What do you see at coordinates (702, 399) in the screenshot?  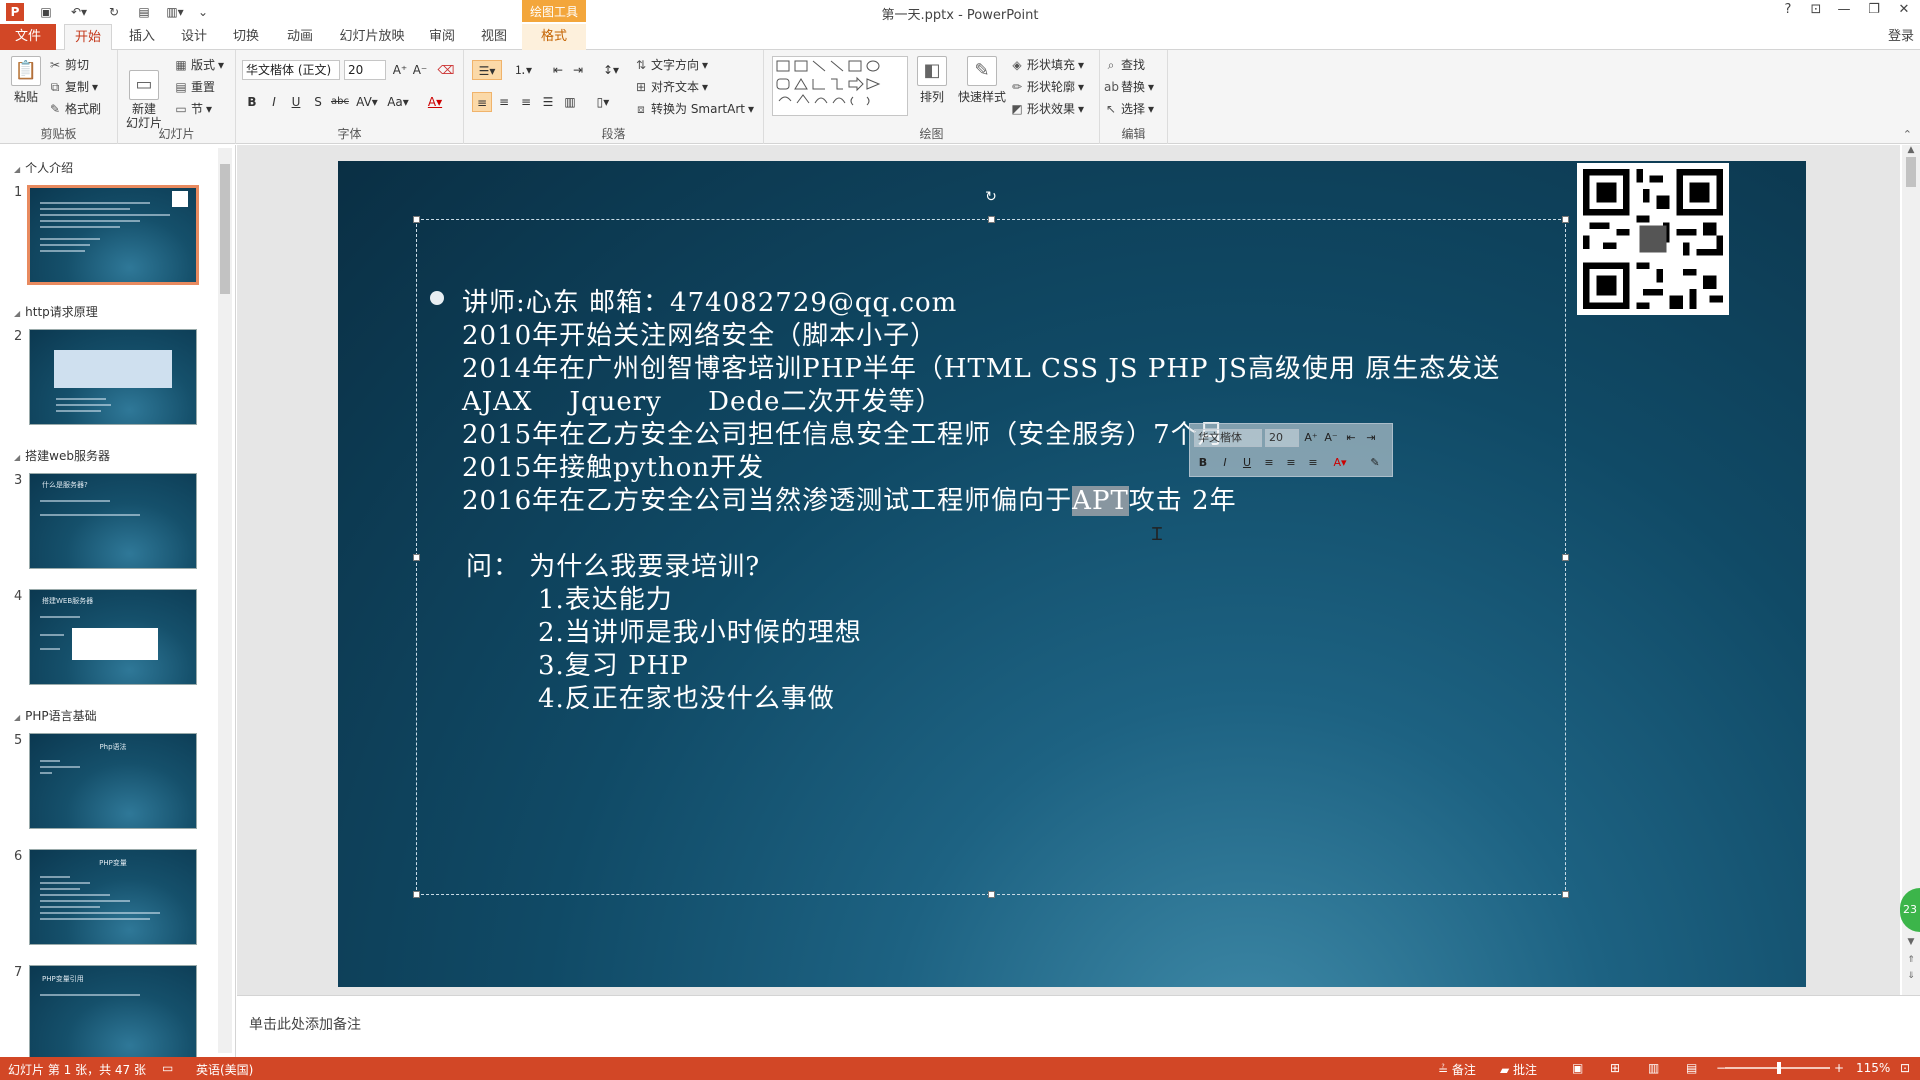 I see `slide-text-line: AJAX Jquery Dede二次开发等）` at bounding box center [702, 399].